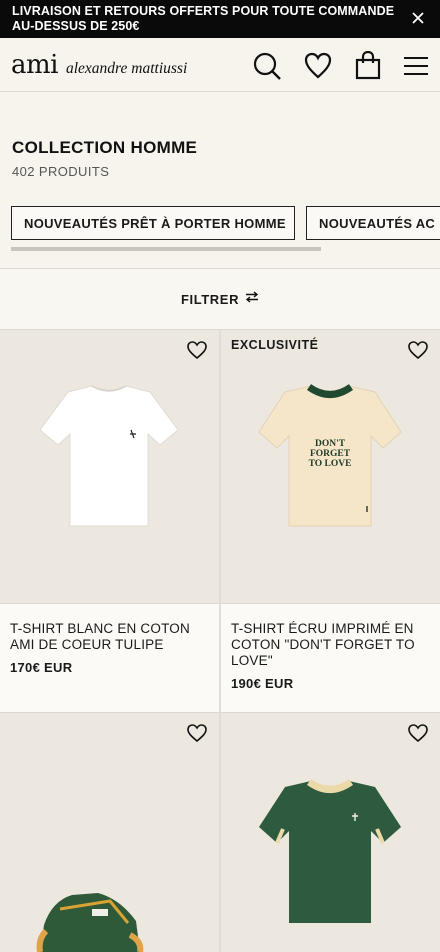  What do you see at coordinates (126, 68) in the screenshot?
I see `logo-wordmark: alexandre mattiussi` at bounding box center [126, 68].